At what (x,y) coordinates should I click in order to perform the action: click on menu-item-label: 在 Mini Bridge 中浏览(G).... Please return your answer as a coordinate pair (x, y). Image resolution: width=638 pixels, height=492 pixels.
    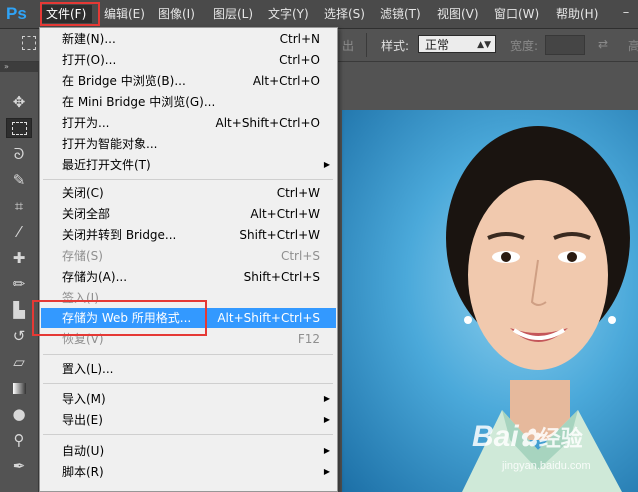
    Looking at the image, I should click on (139, 102).